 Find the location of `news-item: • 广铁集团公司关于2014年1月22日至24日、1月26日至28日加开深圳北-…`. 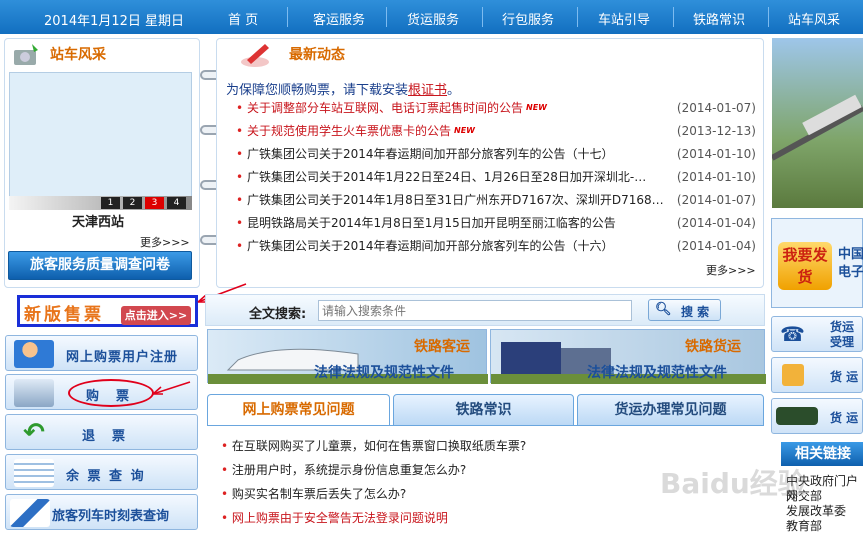

news-item: • 广铁集团公司关于2014年1月22日至24日、1月26日至28日加开深圳北-… is located at coordinates (497, 177).